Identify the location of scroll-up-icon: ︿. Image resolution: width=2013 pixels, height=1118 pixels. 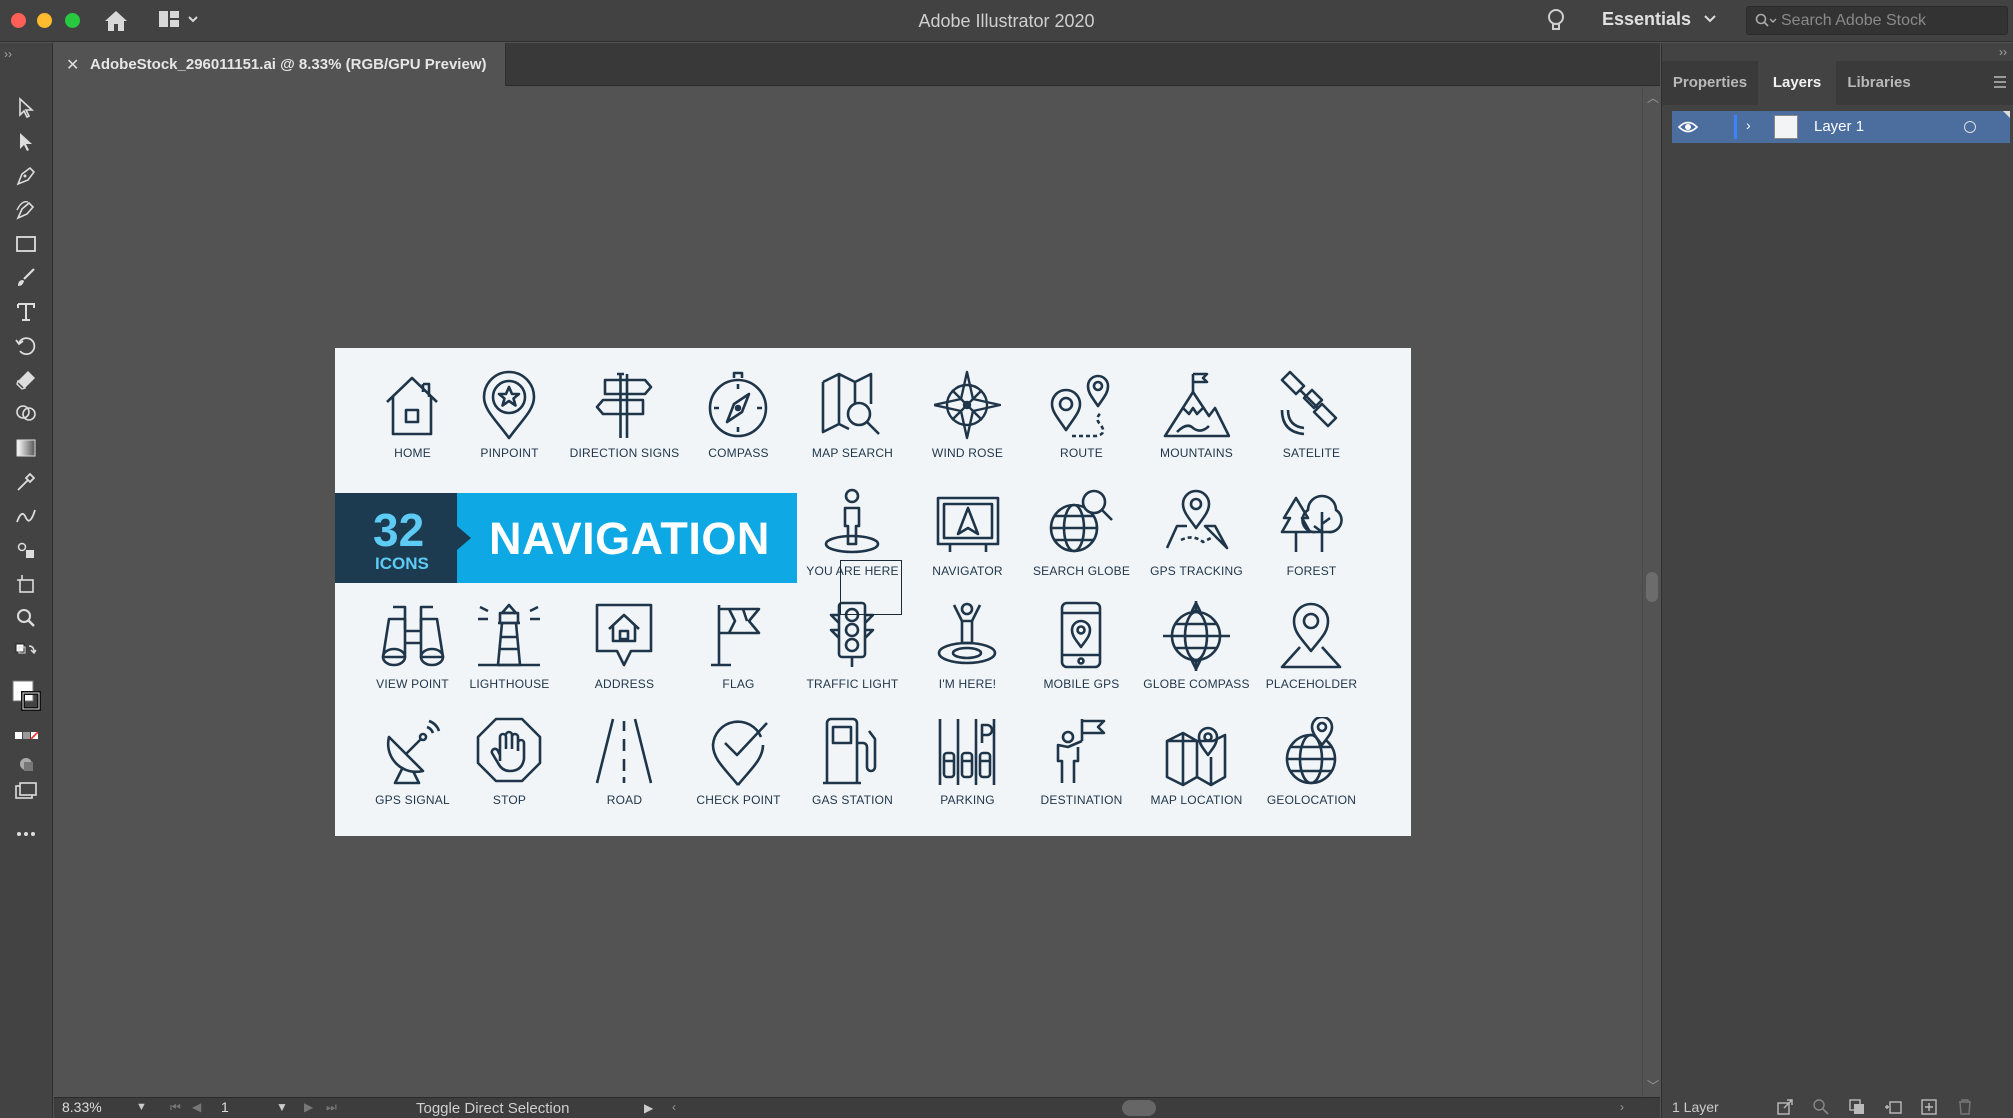
(1653, 97).